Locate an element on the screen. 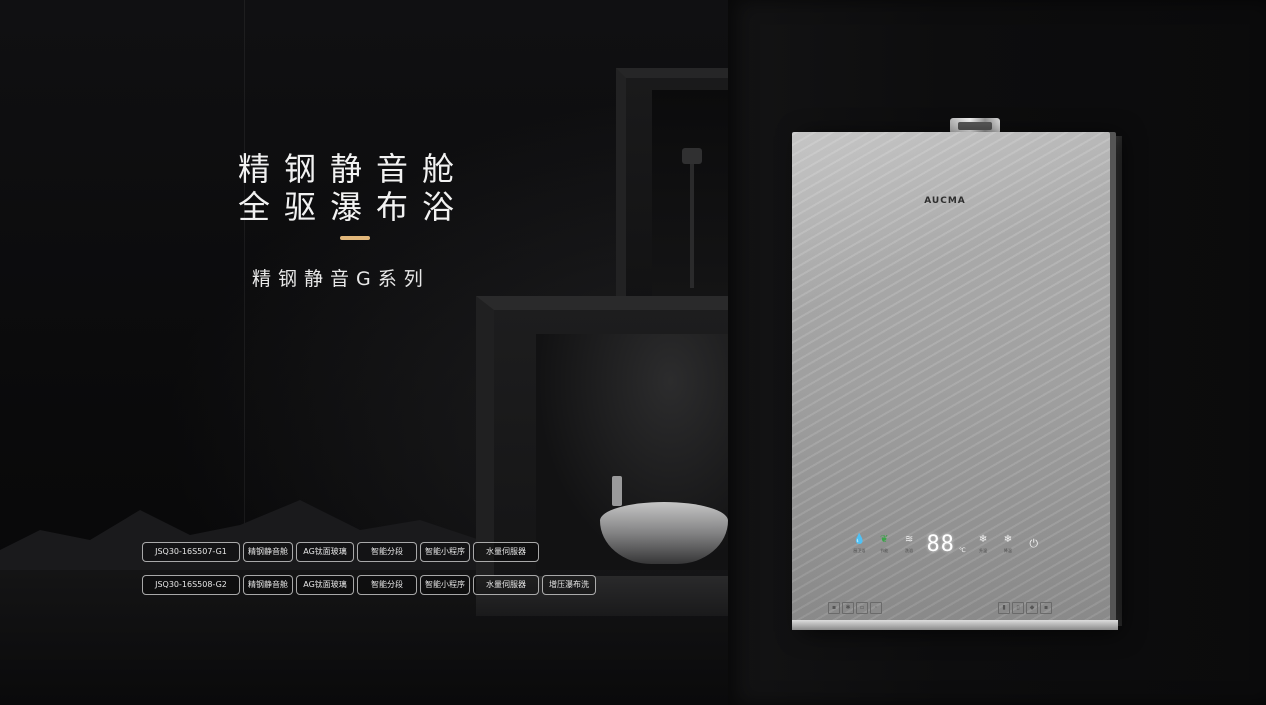 Image resolution: width=1266 pixels, height=705 pixels. headline-line-1: 精钢静音舱 is located at coordinates (353, 169).